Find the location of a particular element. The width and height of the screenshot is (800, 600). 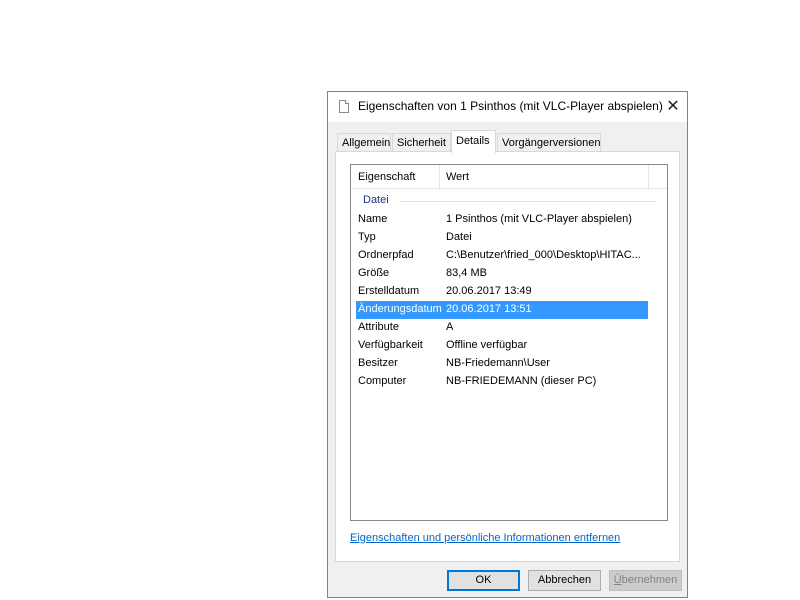

column-header-value: Wert is located at coordinates (457, 177).